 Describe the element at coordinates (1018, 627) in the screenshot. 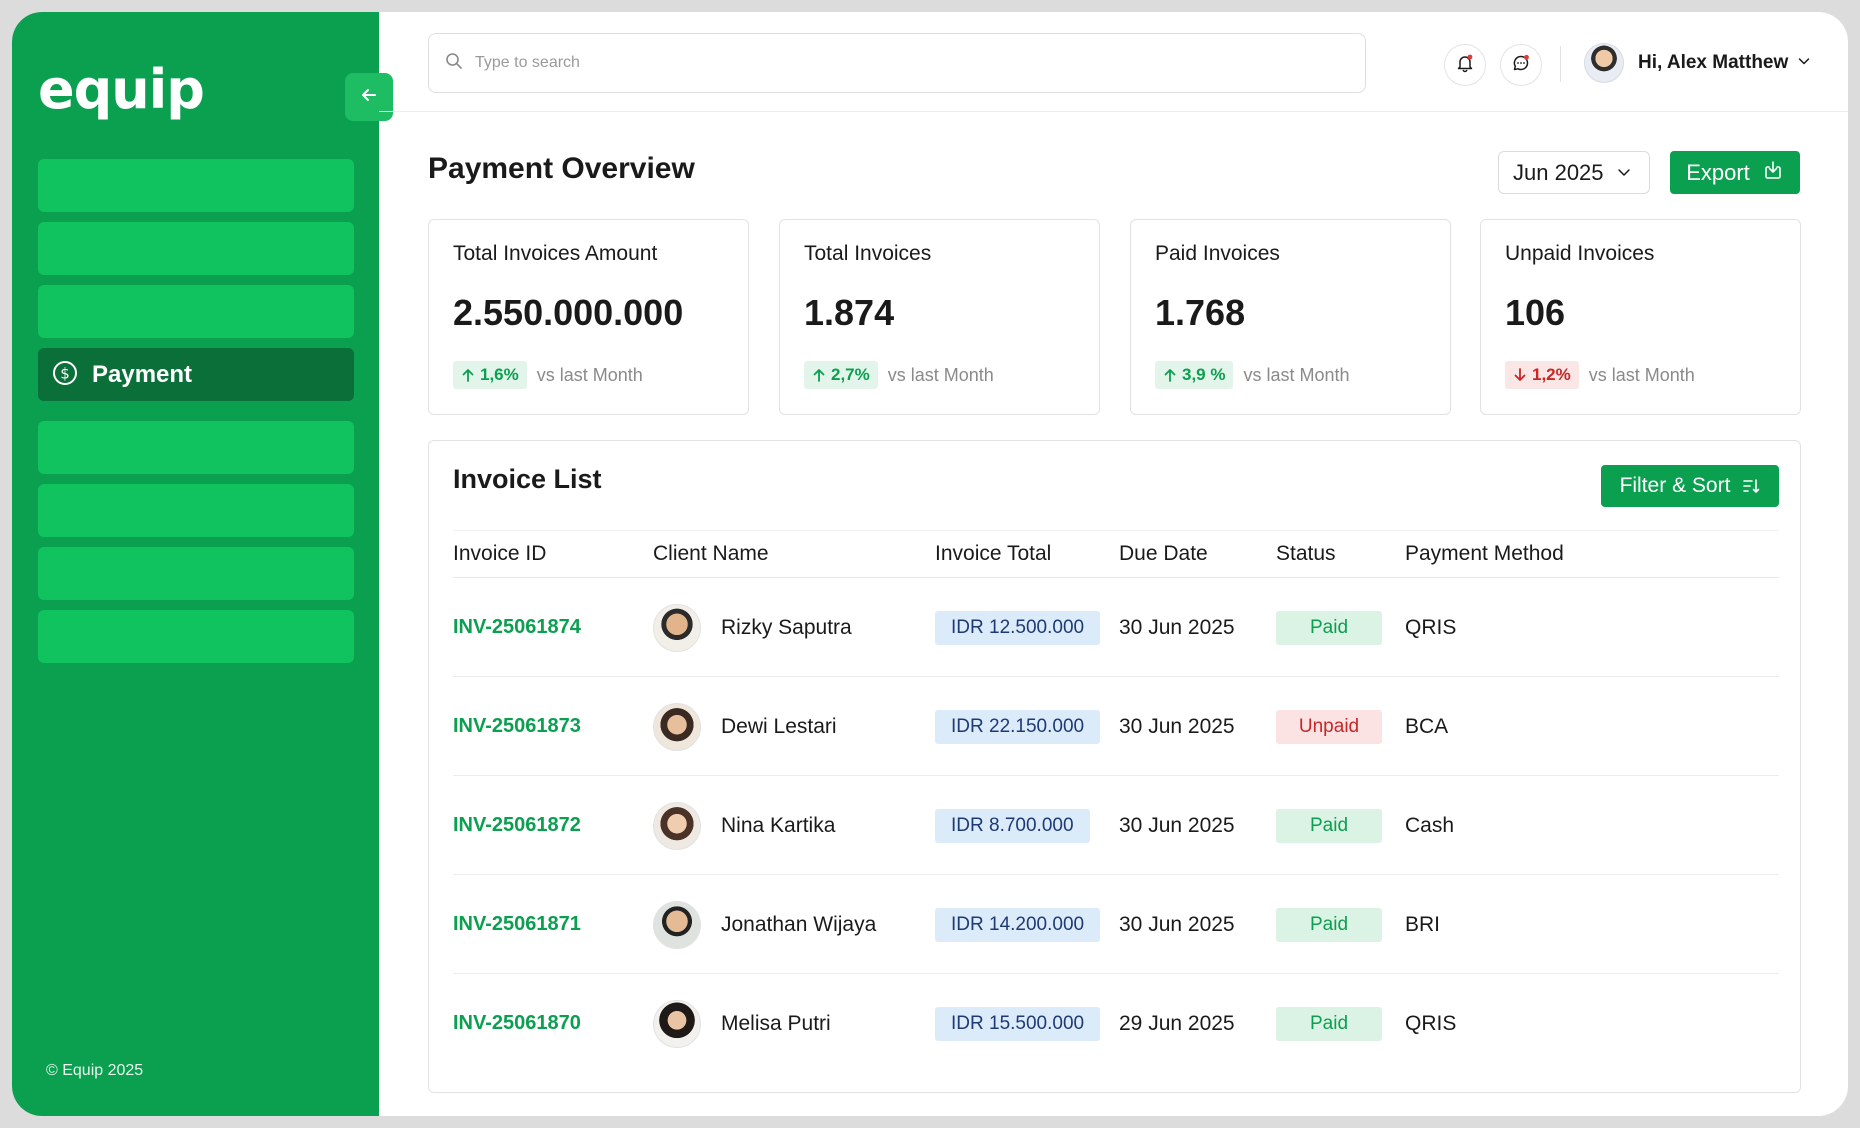

I see `invoice-total: IDR 12.500.000` at that location.